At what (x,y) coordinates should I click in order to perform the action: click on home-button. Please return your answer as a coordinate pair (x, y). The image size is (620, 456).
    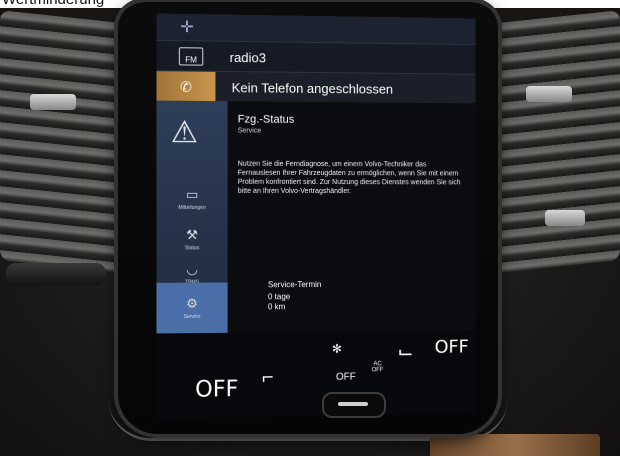
    Looking at the image, I should click on (354, 405).